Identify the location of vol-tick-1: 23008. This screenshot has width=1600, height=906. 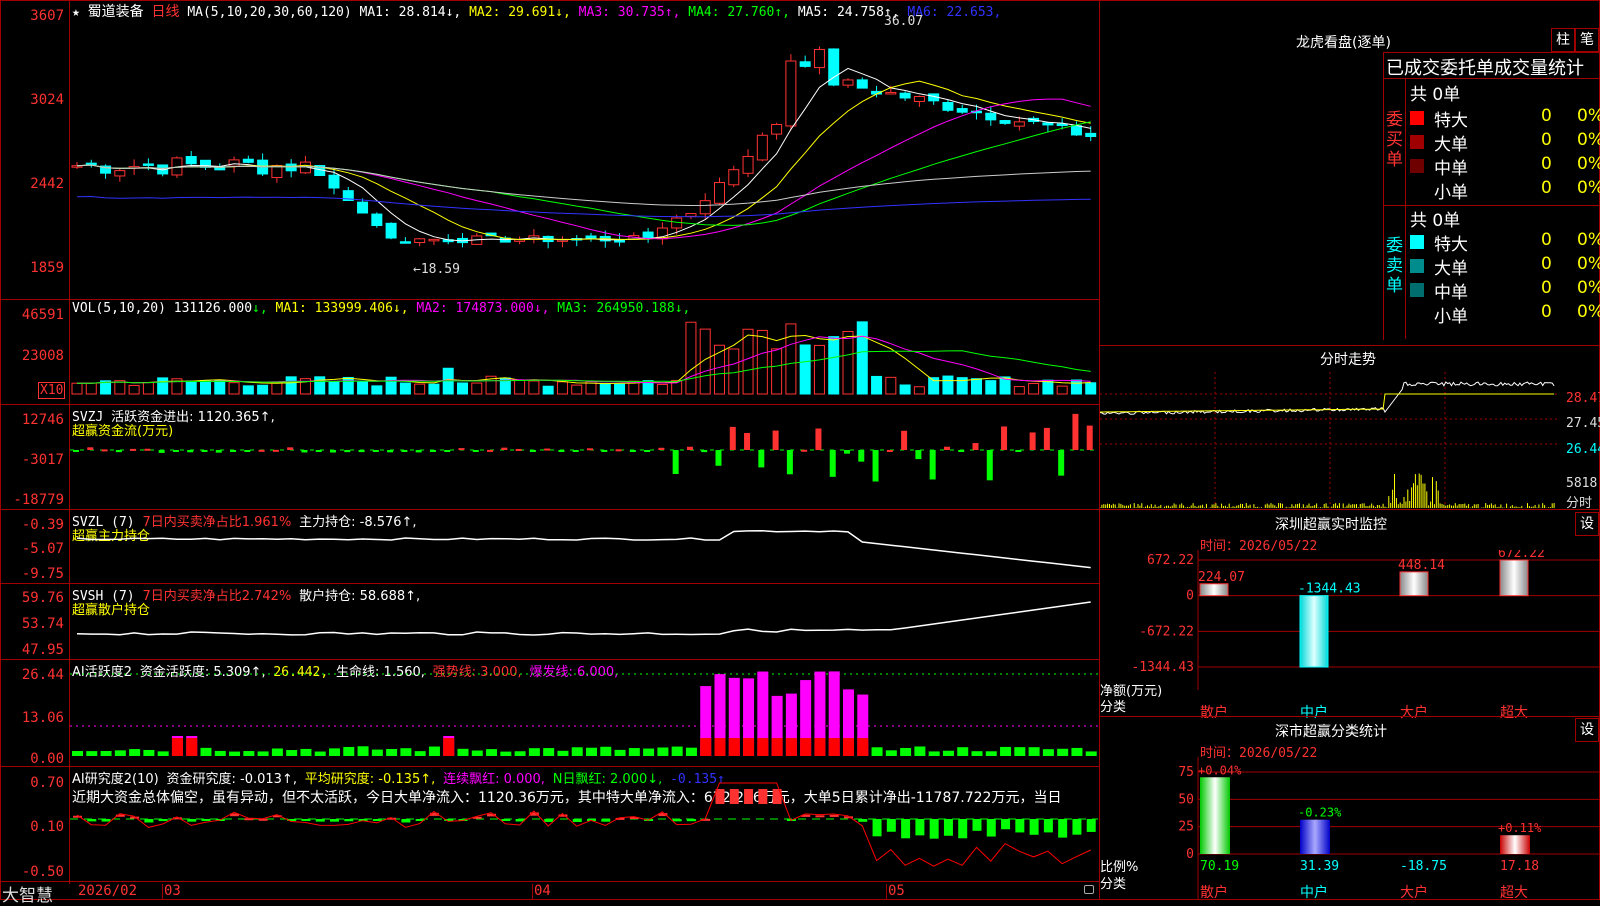
(42, 356).